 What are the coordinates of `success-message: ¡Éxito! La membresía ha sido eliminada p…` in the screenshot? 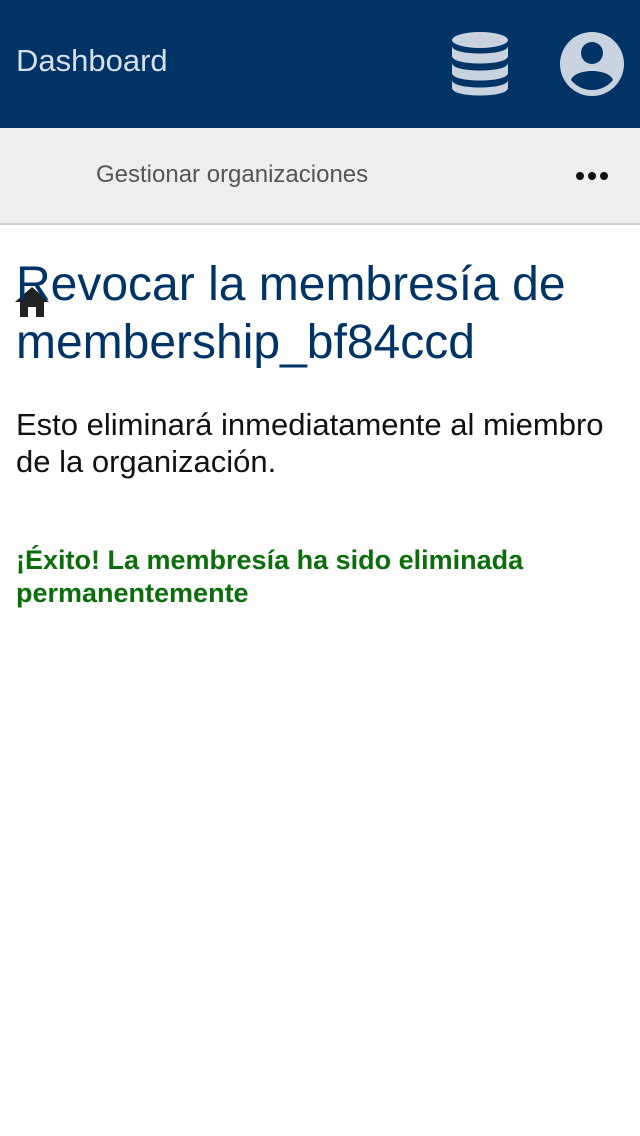 It's located at (270, 576).